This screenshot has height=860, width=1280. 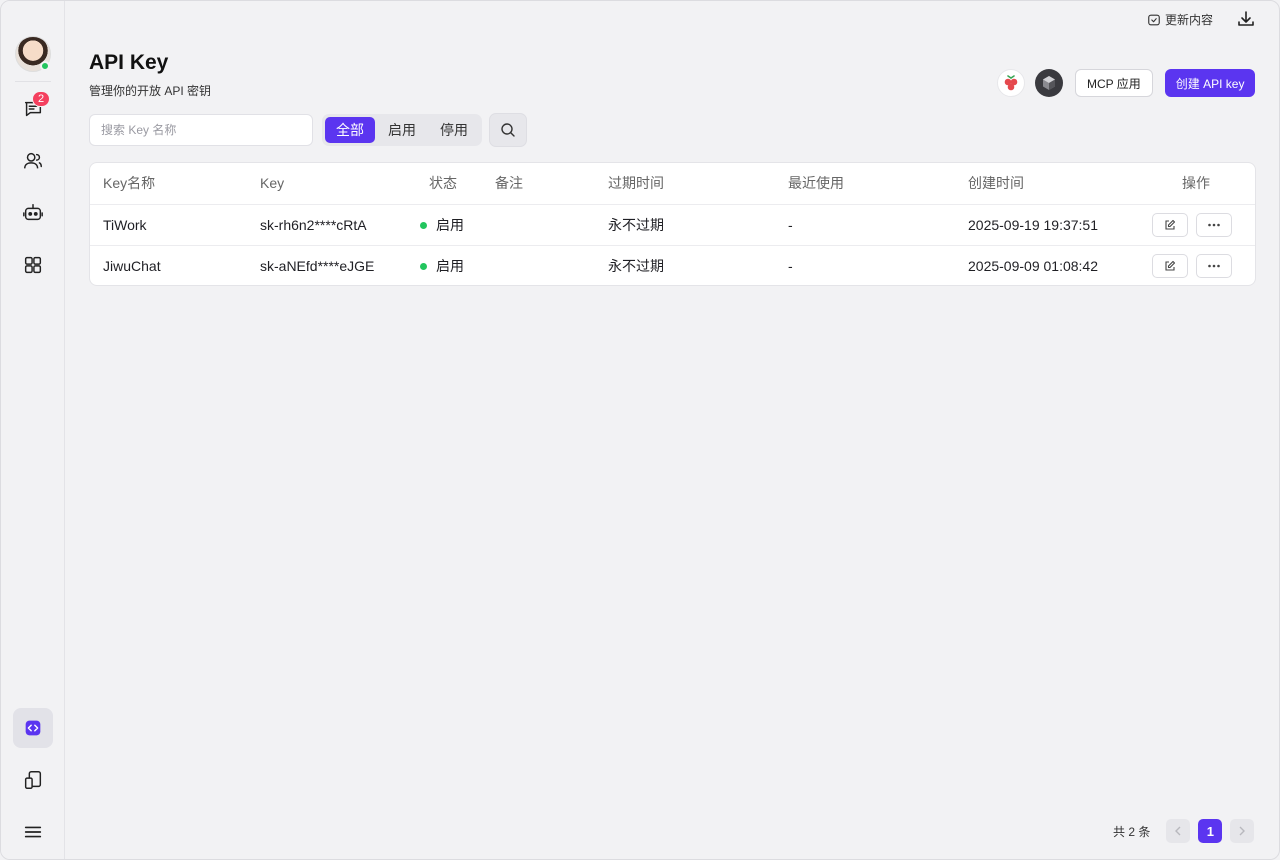 What do you see at coordinates (317, 266) in the screenshot?
I see `key-value: sk-aNEfd****eJGE` at bounding box center [317, 266].